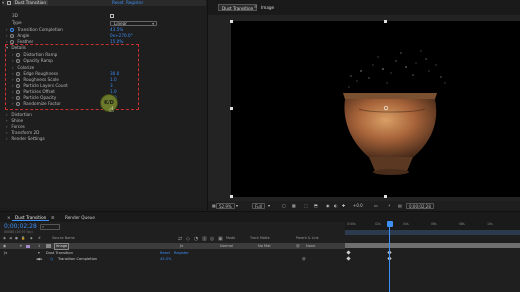  Describe the element at coordinates (172, 259) in the screenshot. I see `property-row: ◂◆▸ ◷ Transition Completion 43.5% @` at that location.